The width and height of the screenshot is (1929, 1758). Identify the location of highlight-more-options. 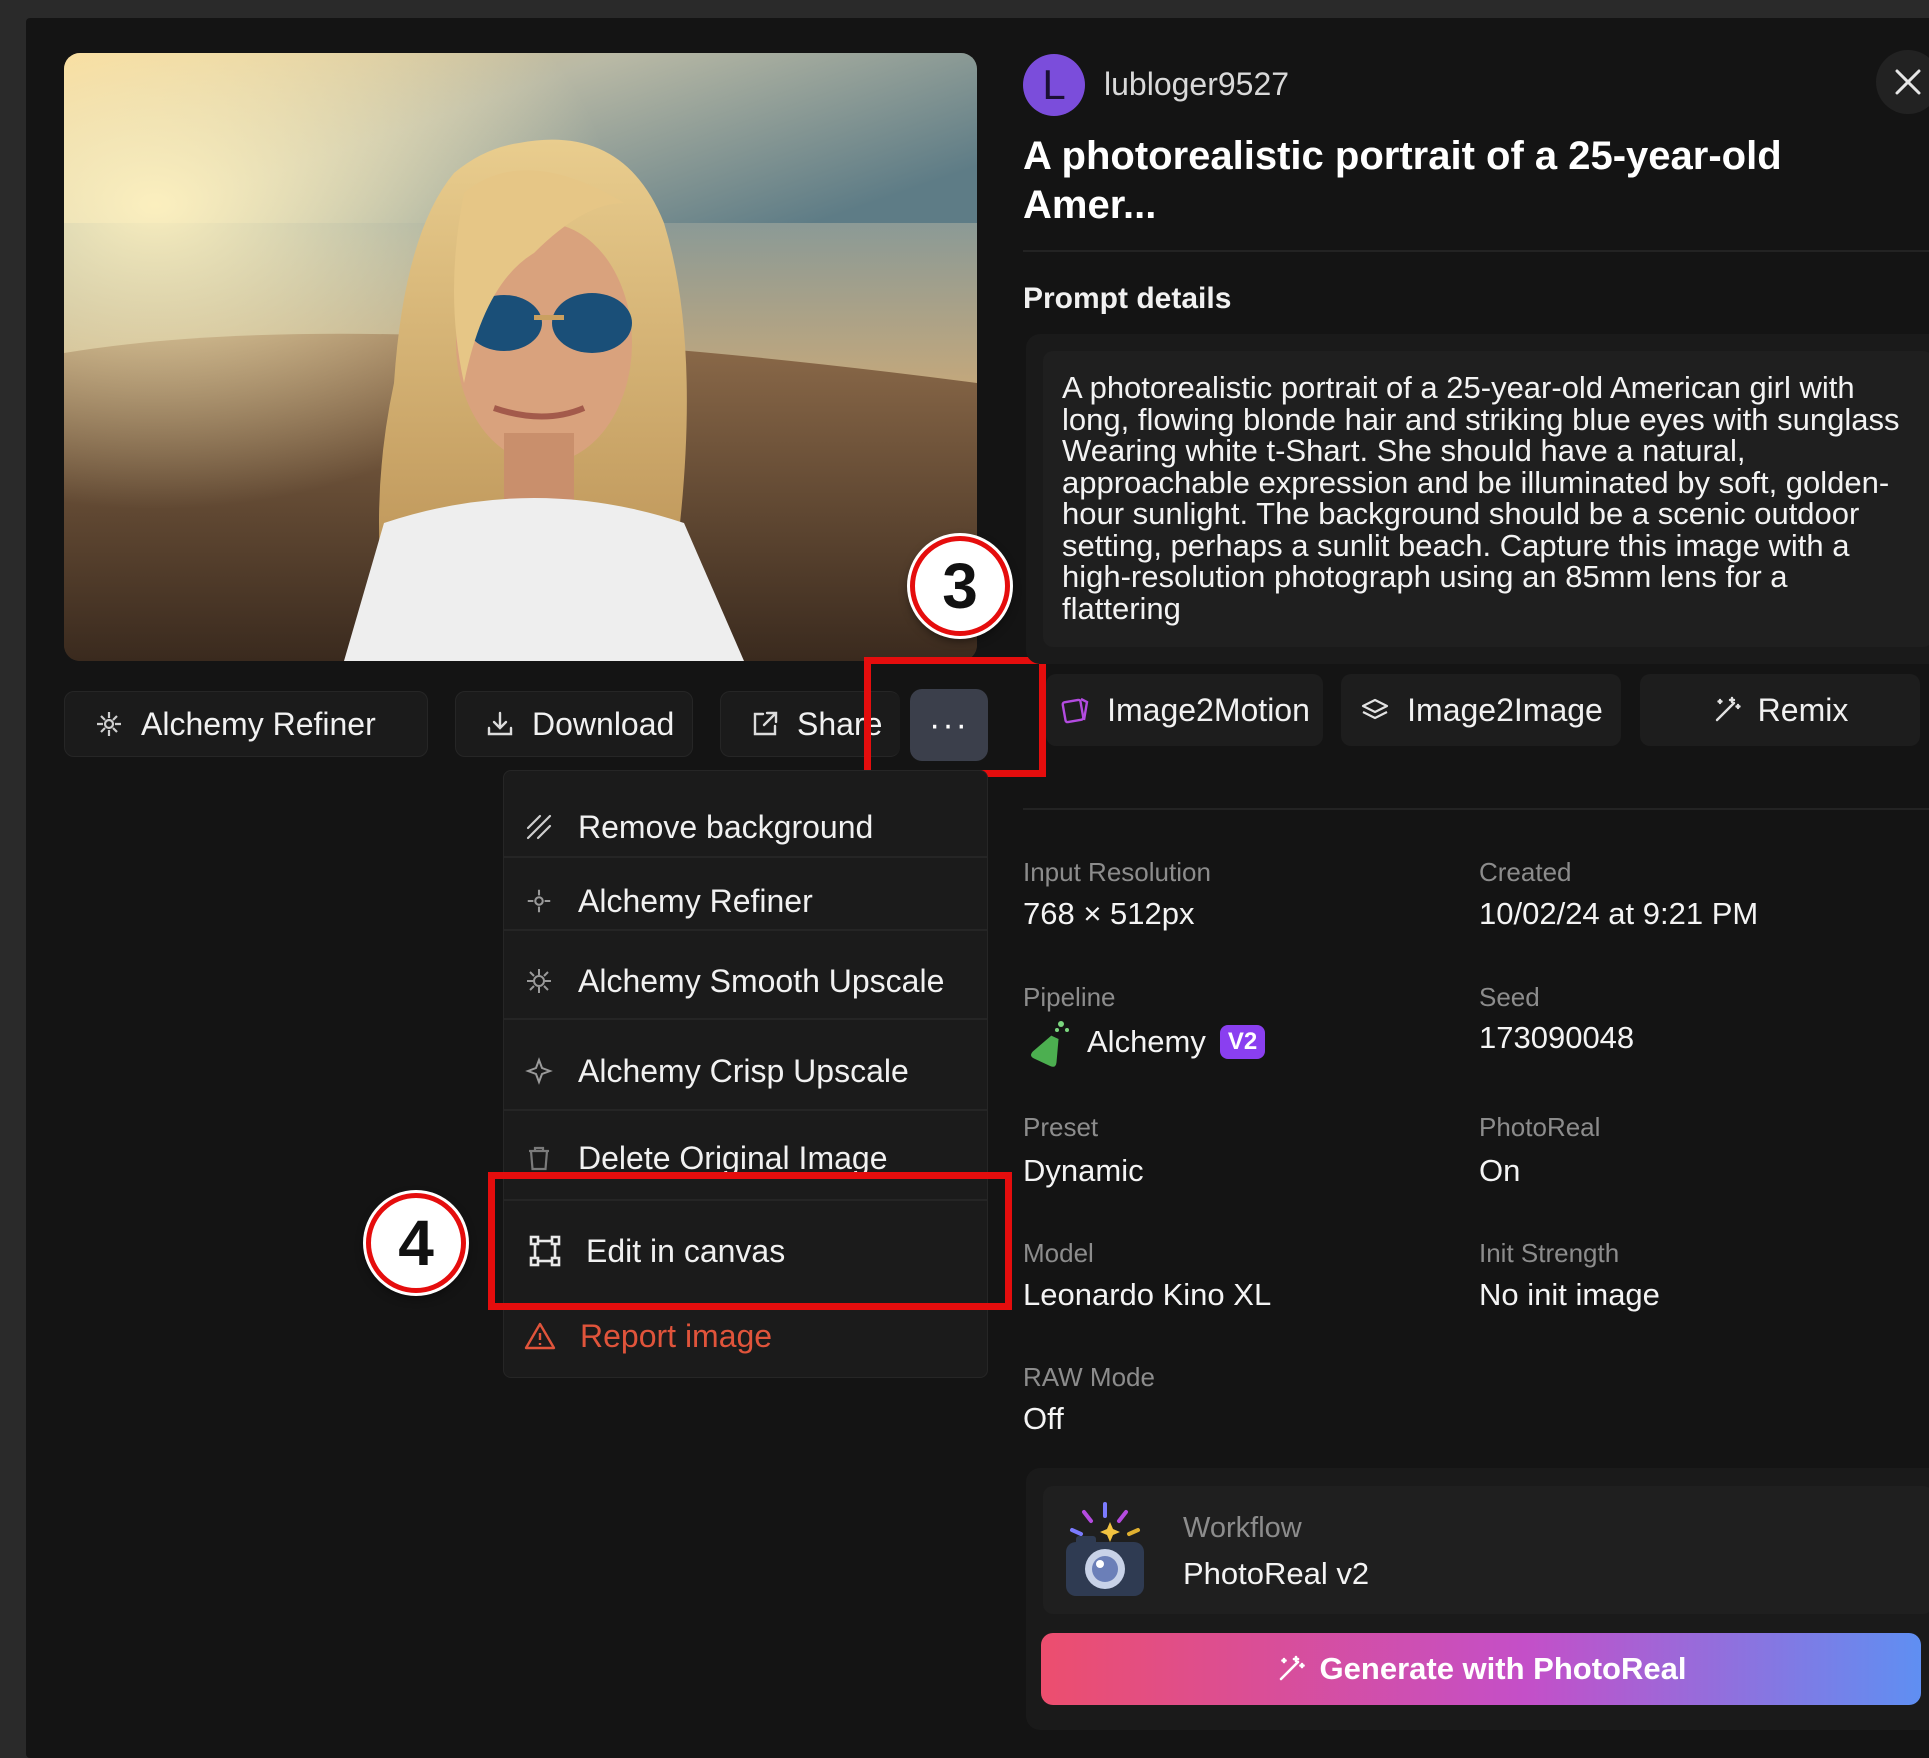
(955, 717).